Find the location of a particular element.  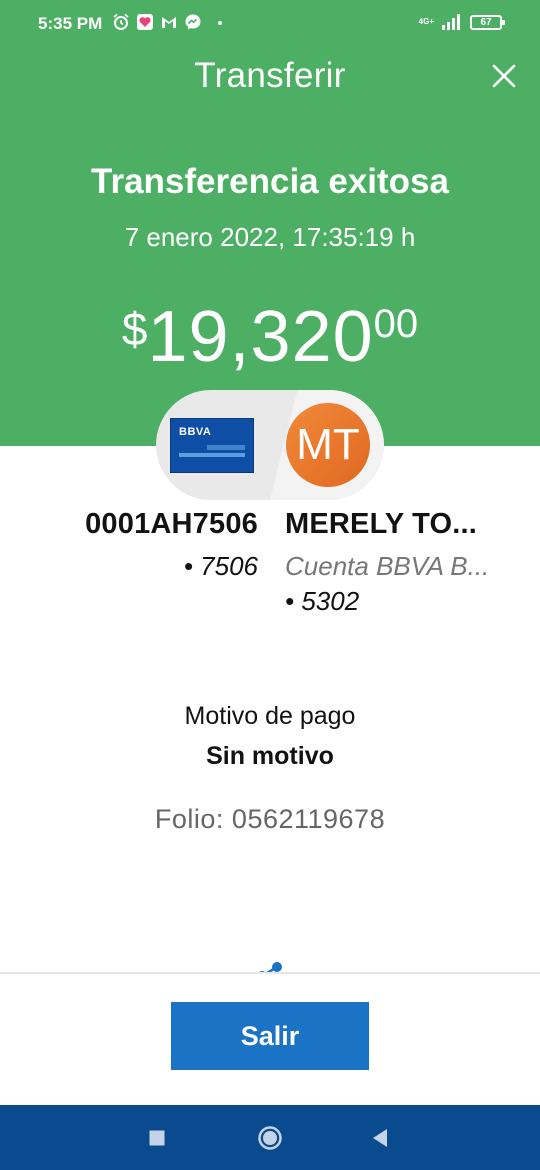

accounts-pill: BBVA MT is located at coordinates (270, 445).